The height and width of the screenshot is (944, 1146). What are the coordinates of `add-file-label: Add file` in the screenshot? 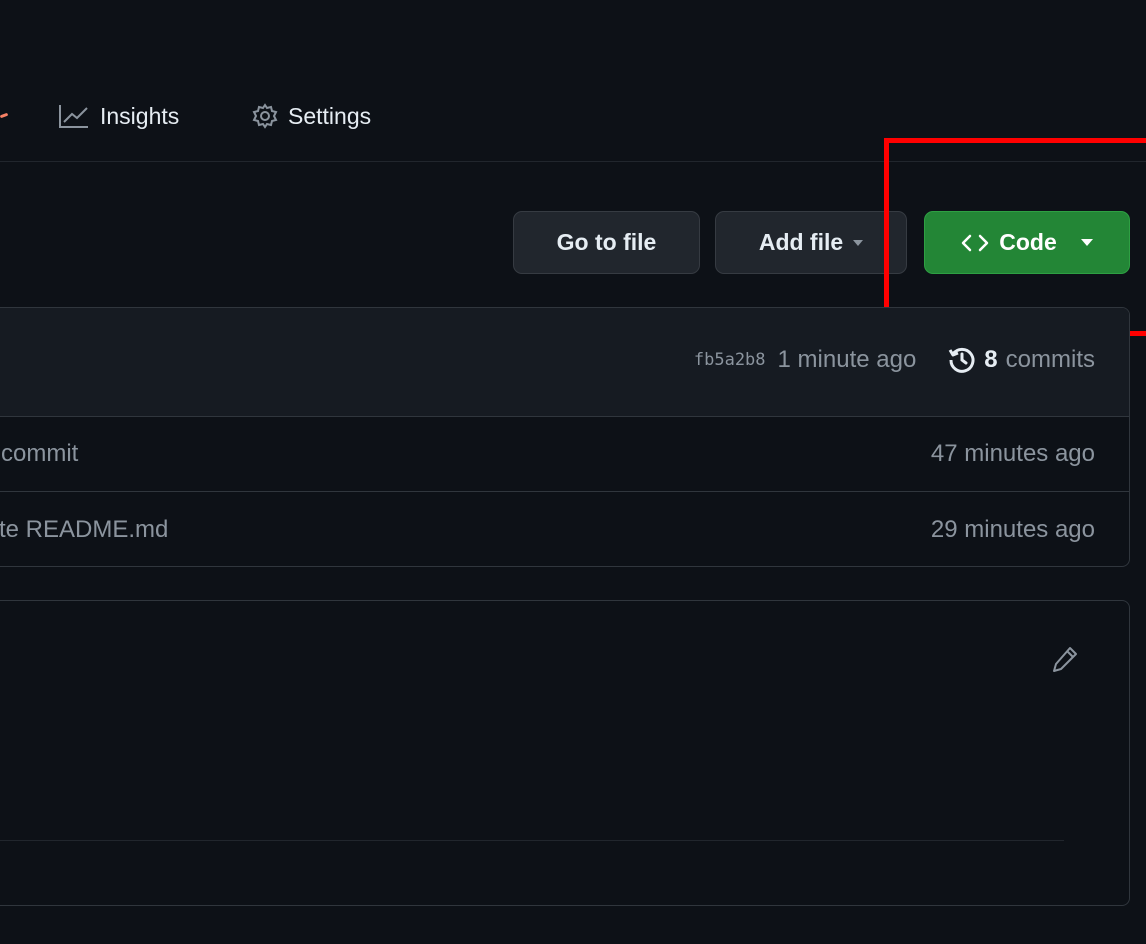 It's located at (801, 242).